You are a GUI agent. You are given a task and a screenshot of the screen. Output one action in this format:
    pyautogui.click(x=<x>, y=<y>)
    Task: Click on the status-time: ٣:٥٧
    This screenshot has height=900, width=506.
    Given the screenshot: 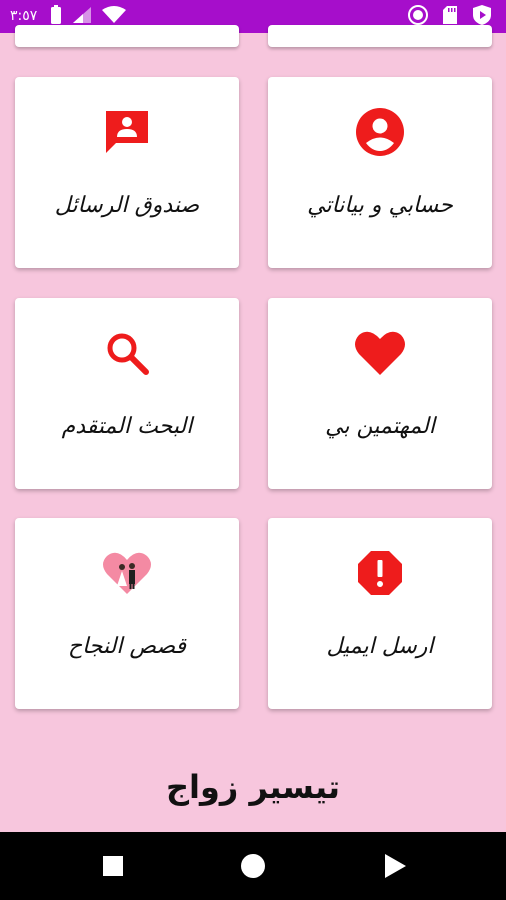 What is the action you would take?
    pyautogui.click(x=24, y=16)
    